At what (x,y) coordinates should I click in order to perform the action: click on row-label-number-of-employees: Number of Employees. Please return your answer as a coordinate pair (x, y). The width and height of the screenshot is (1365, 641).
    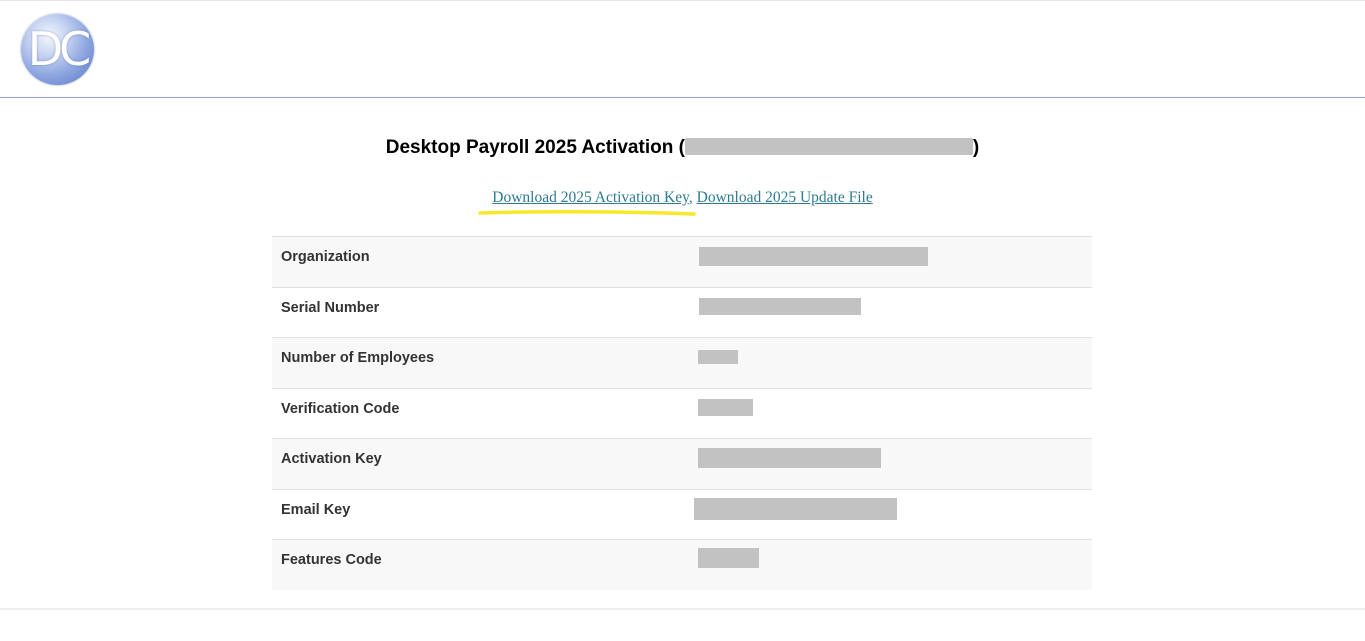
    Looking at the image, I should click on (358, 358).